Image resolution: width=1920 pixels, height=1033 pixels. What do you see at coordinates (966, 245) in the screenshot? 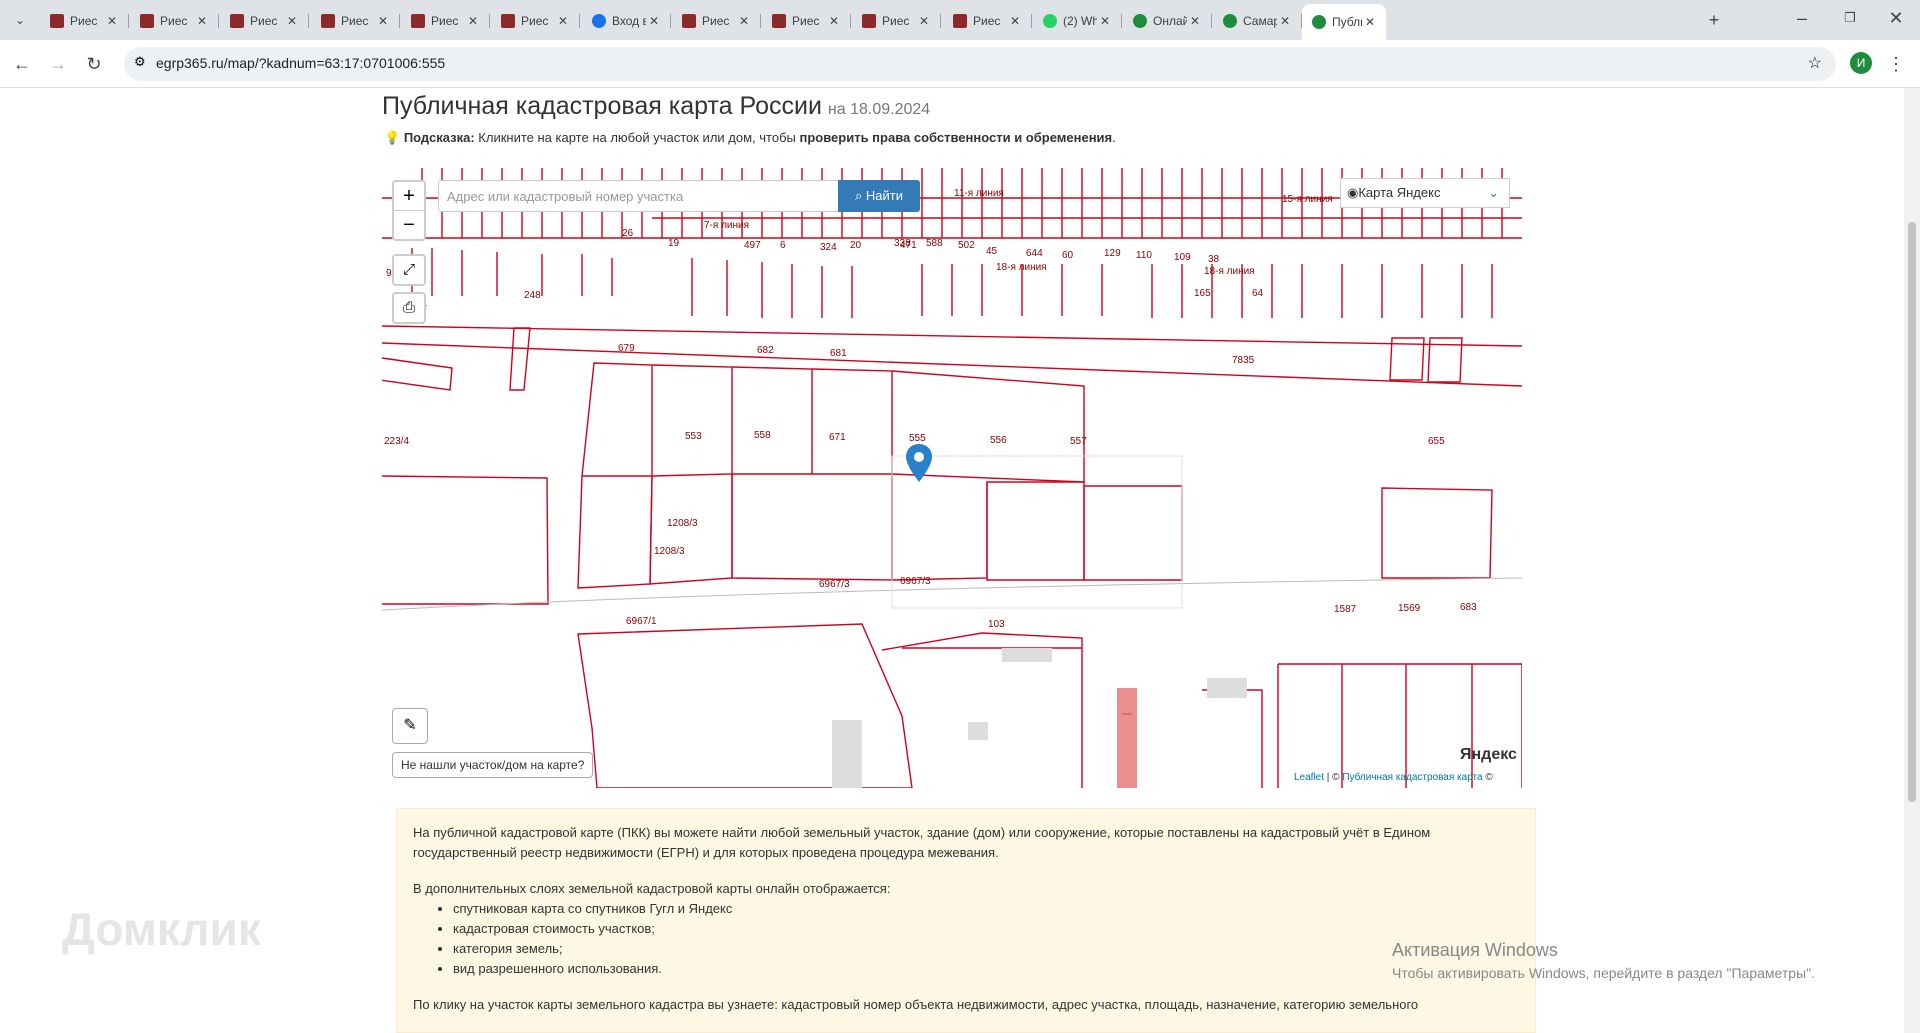
I see `parcel-label: 502` at bounding box center [966, 245].